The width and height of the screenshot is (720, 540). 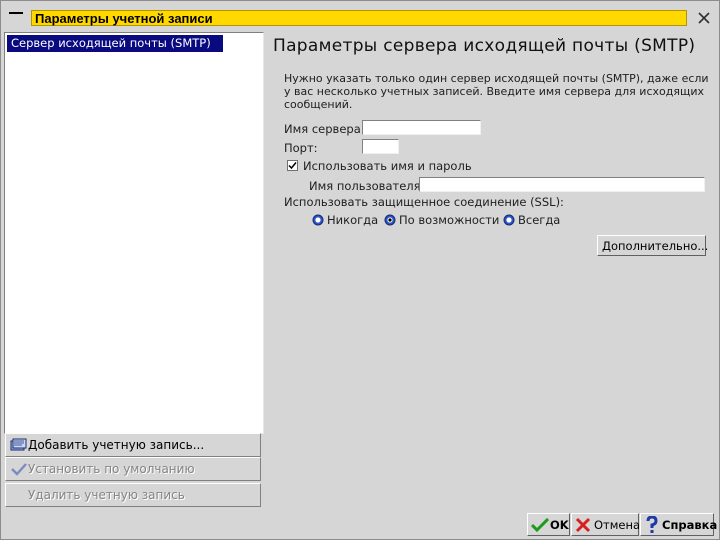 I want to click on use-auth-checkbox, so click(x=292, y=165).